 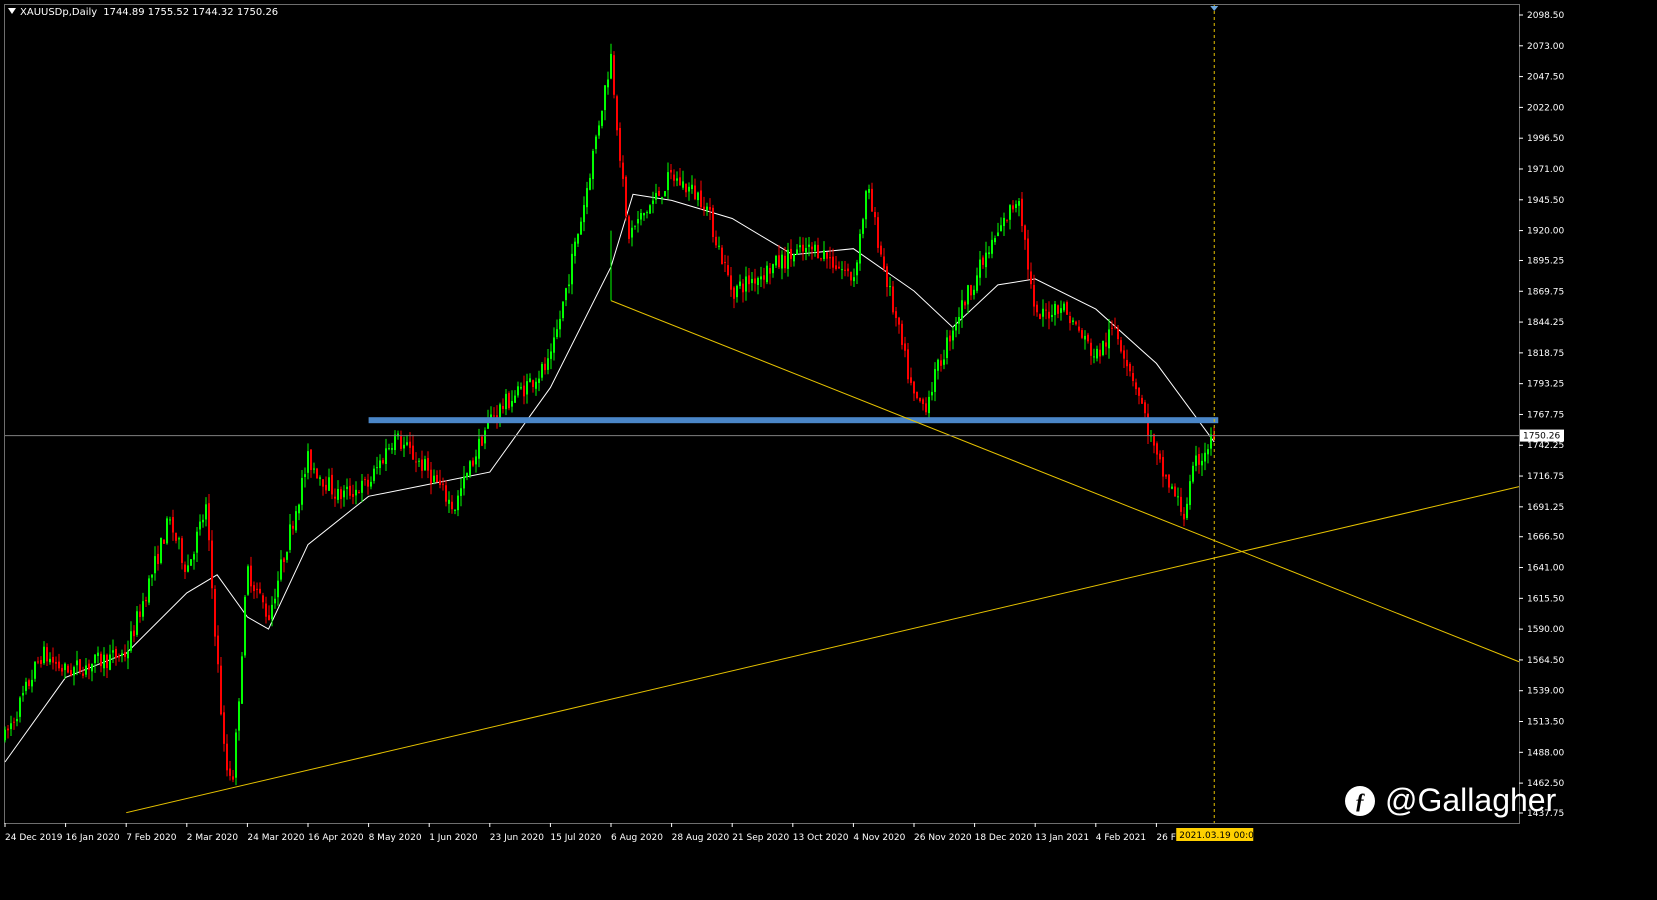 What do you see at coordinates (1545, 354) in the screenshot?
I see `y-tick-label: 1818.75` at bounding box center [1545, 354].